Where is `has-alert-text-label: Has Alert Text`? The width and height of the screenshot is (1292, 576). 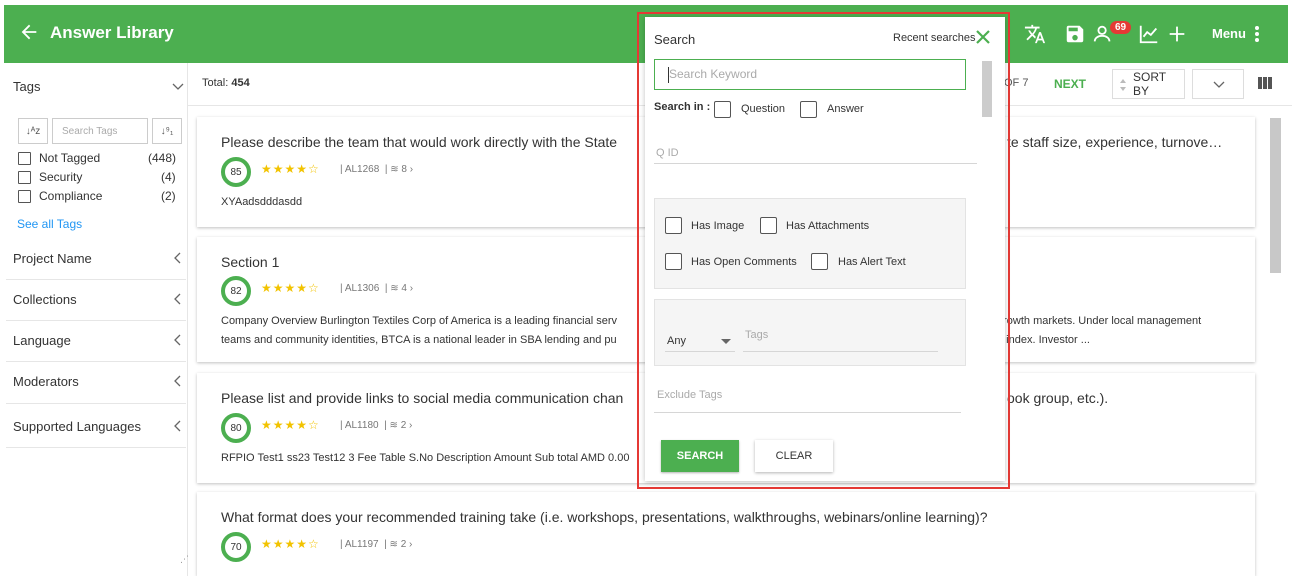
has-alert-text-label: Has Alert Text is located at coordinates (872, 262).